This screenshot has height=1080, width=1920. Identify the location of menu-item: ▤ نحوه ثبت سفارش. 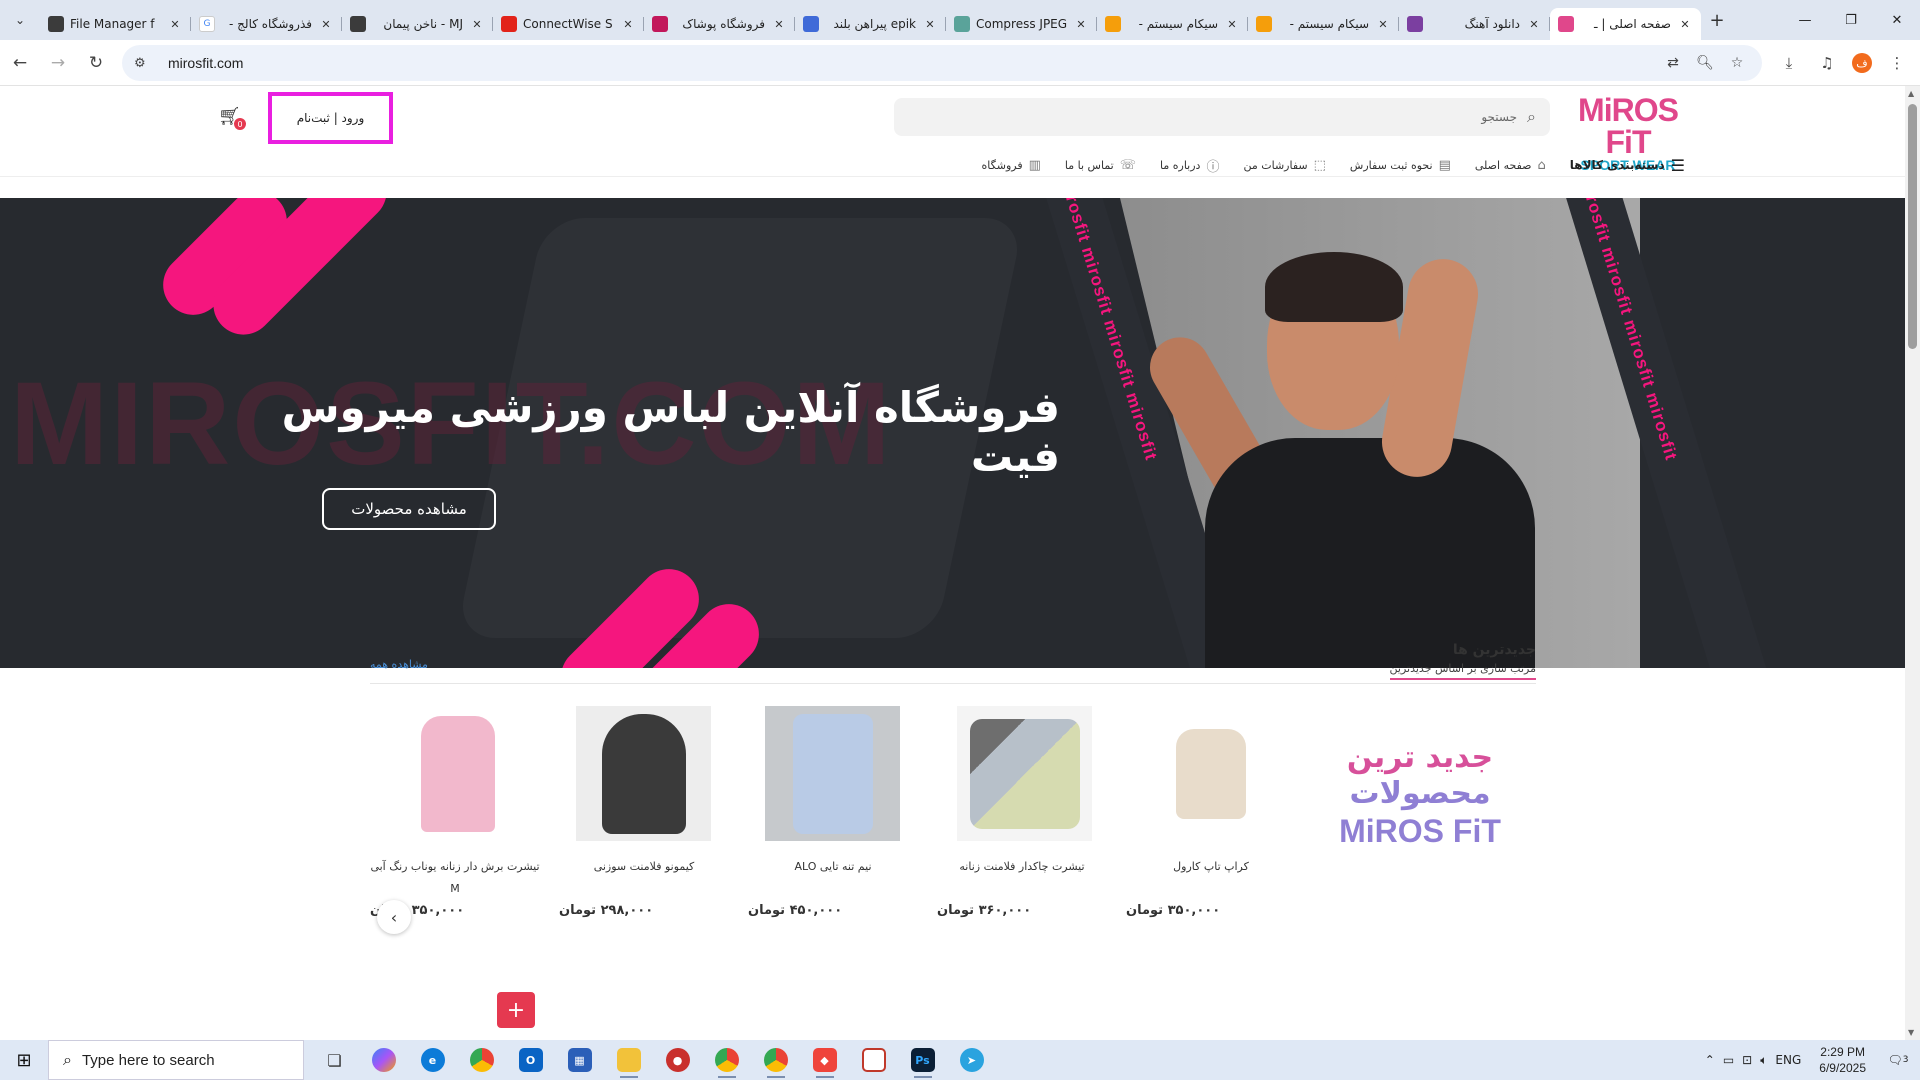
(1400, 165).